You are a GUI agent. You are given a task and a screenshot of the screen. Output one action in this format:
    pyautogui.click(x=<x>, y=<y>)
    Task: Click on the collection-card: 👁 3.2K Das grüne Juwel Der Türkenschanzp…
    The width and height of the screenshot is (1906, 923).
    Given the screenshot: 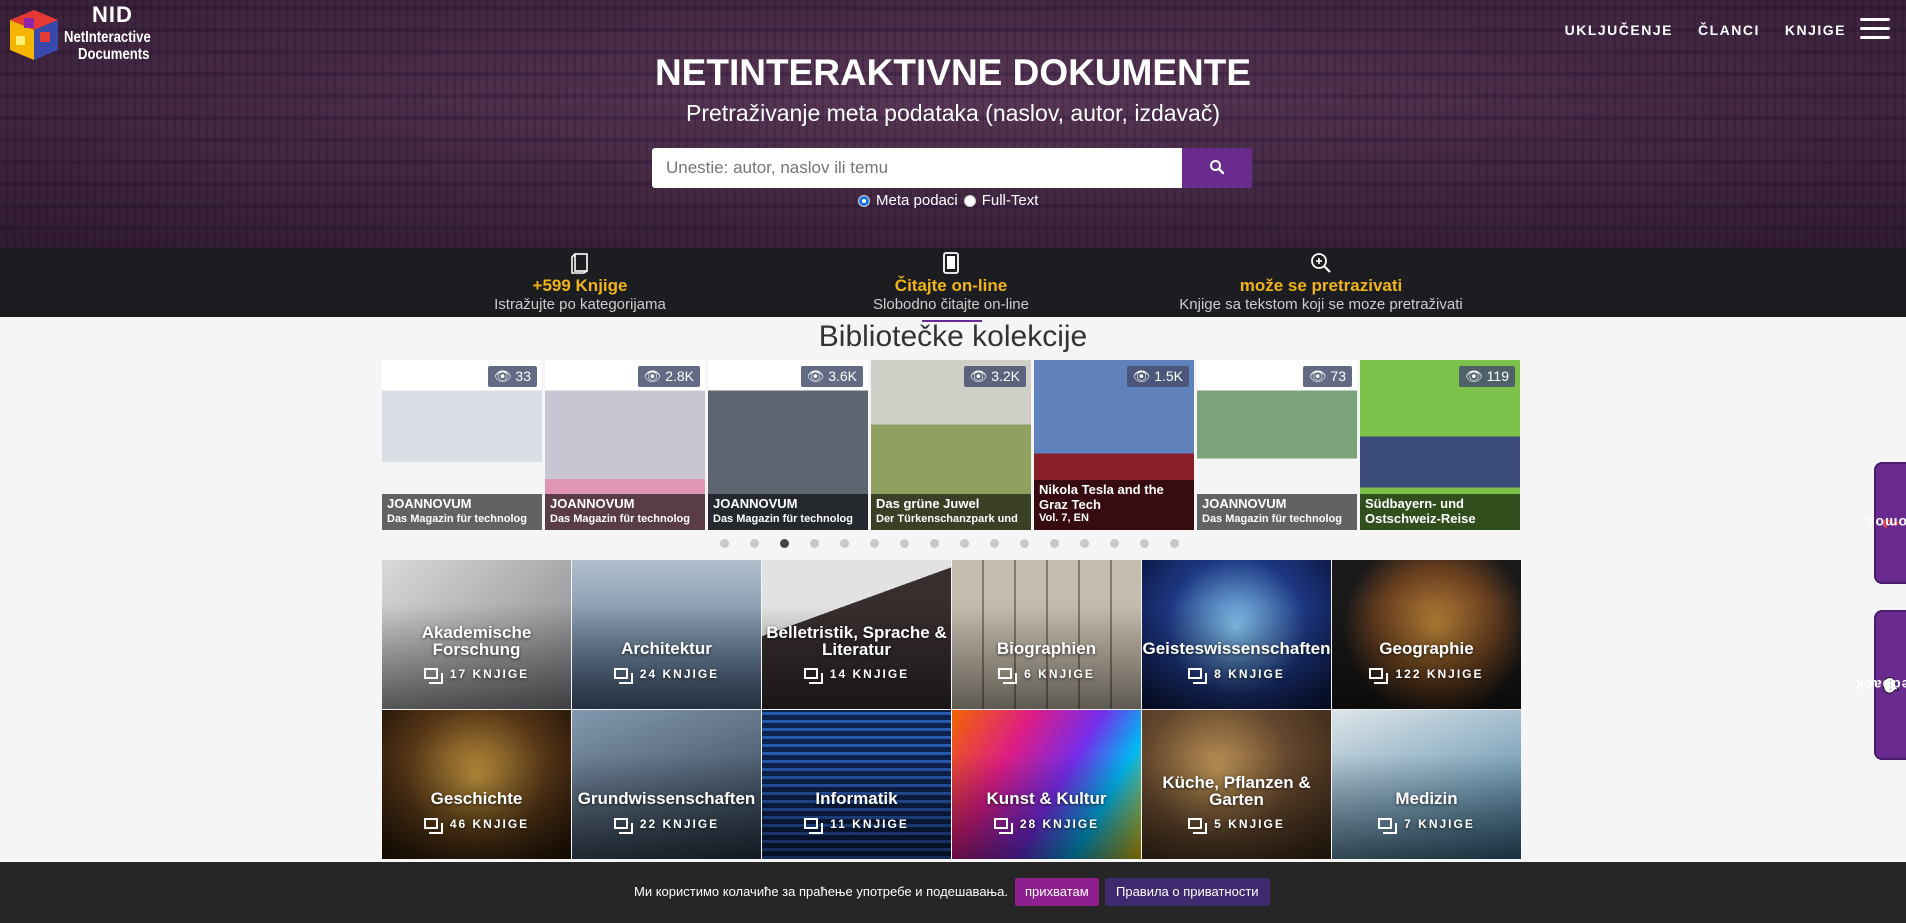 What is the action you would take?
    pyautogui.click(x=951, y=445)
    